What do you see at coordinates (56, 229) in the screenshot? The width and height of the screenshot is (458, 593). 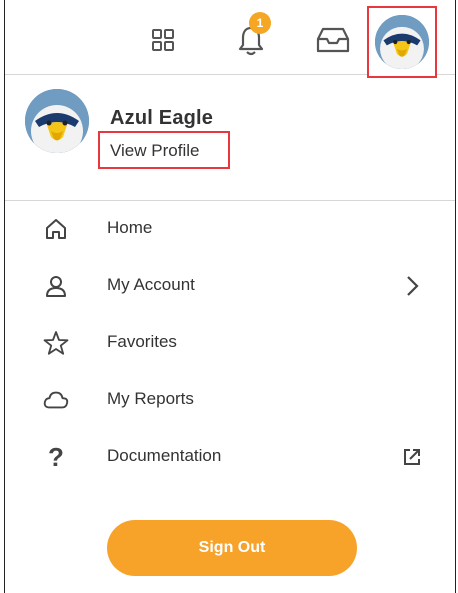 I see `home-icon` at bounding box center [56, 229].